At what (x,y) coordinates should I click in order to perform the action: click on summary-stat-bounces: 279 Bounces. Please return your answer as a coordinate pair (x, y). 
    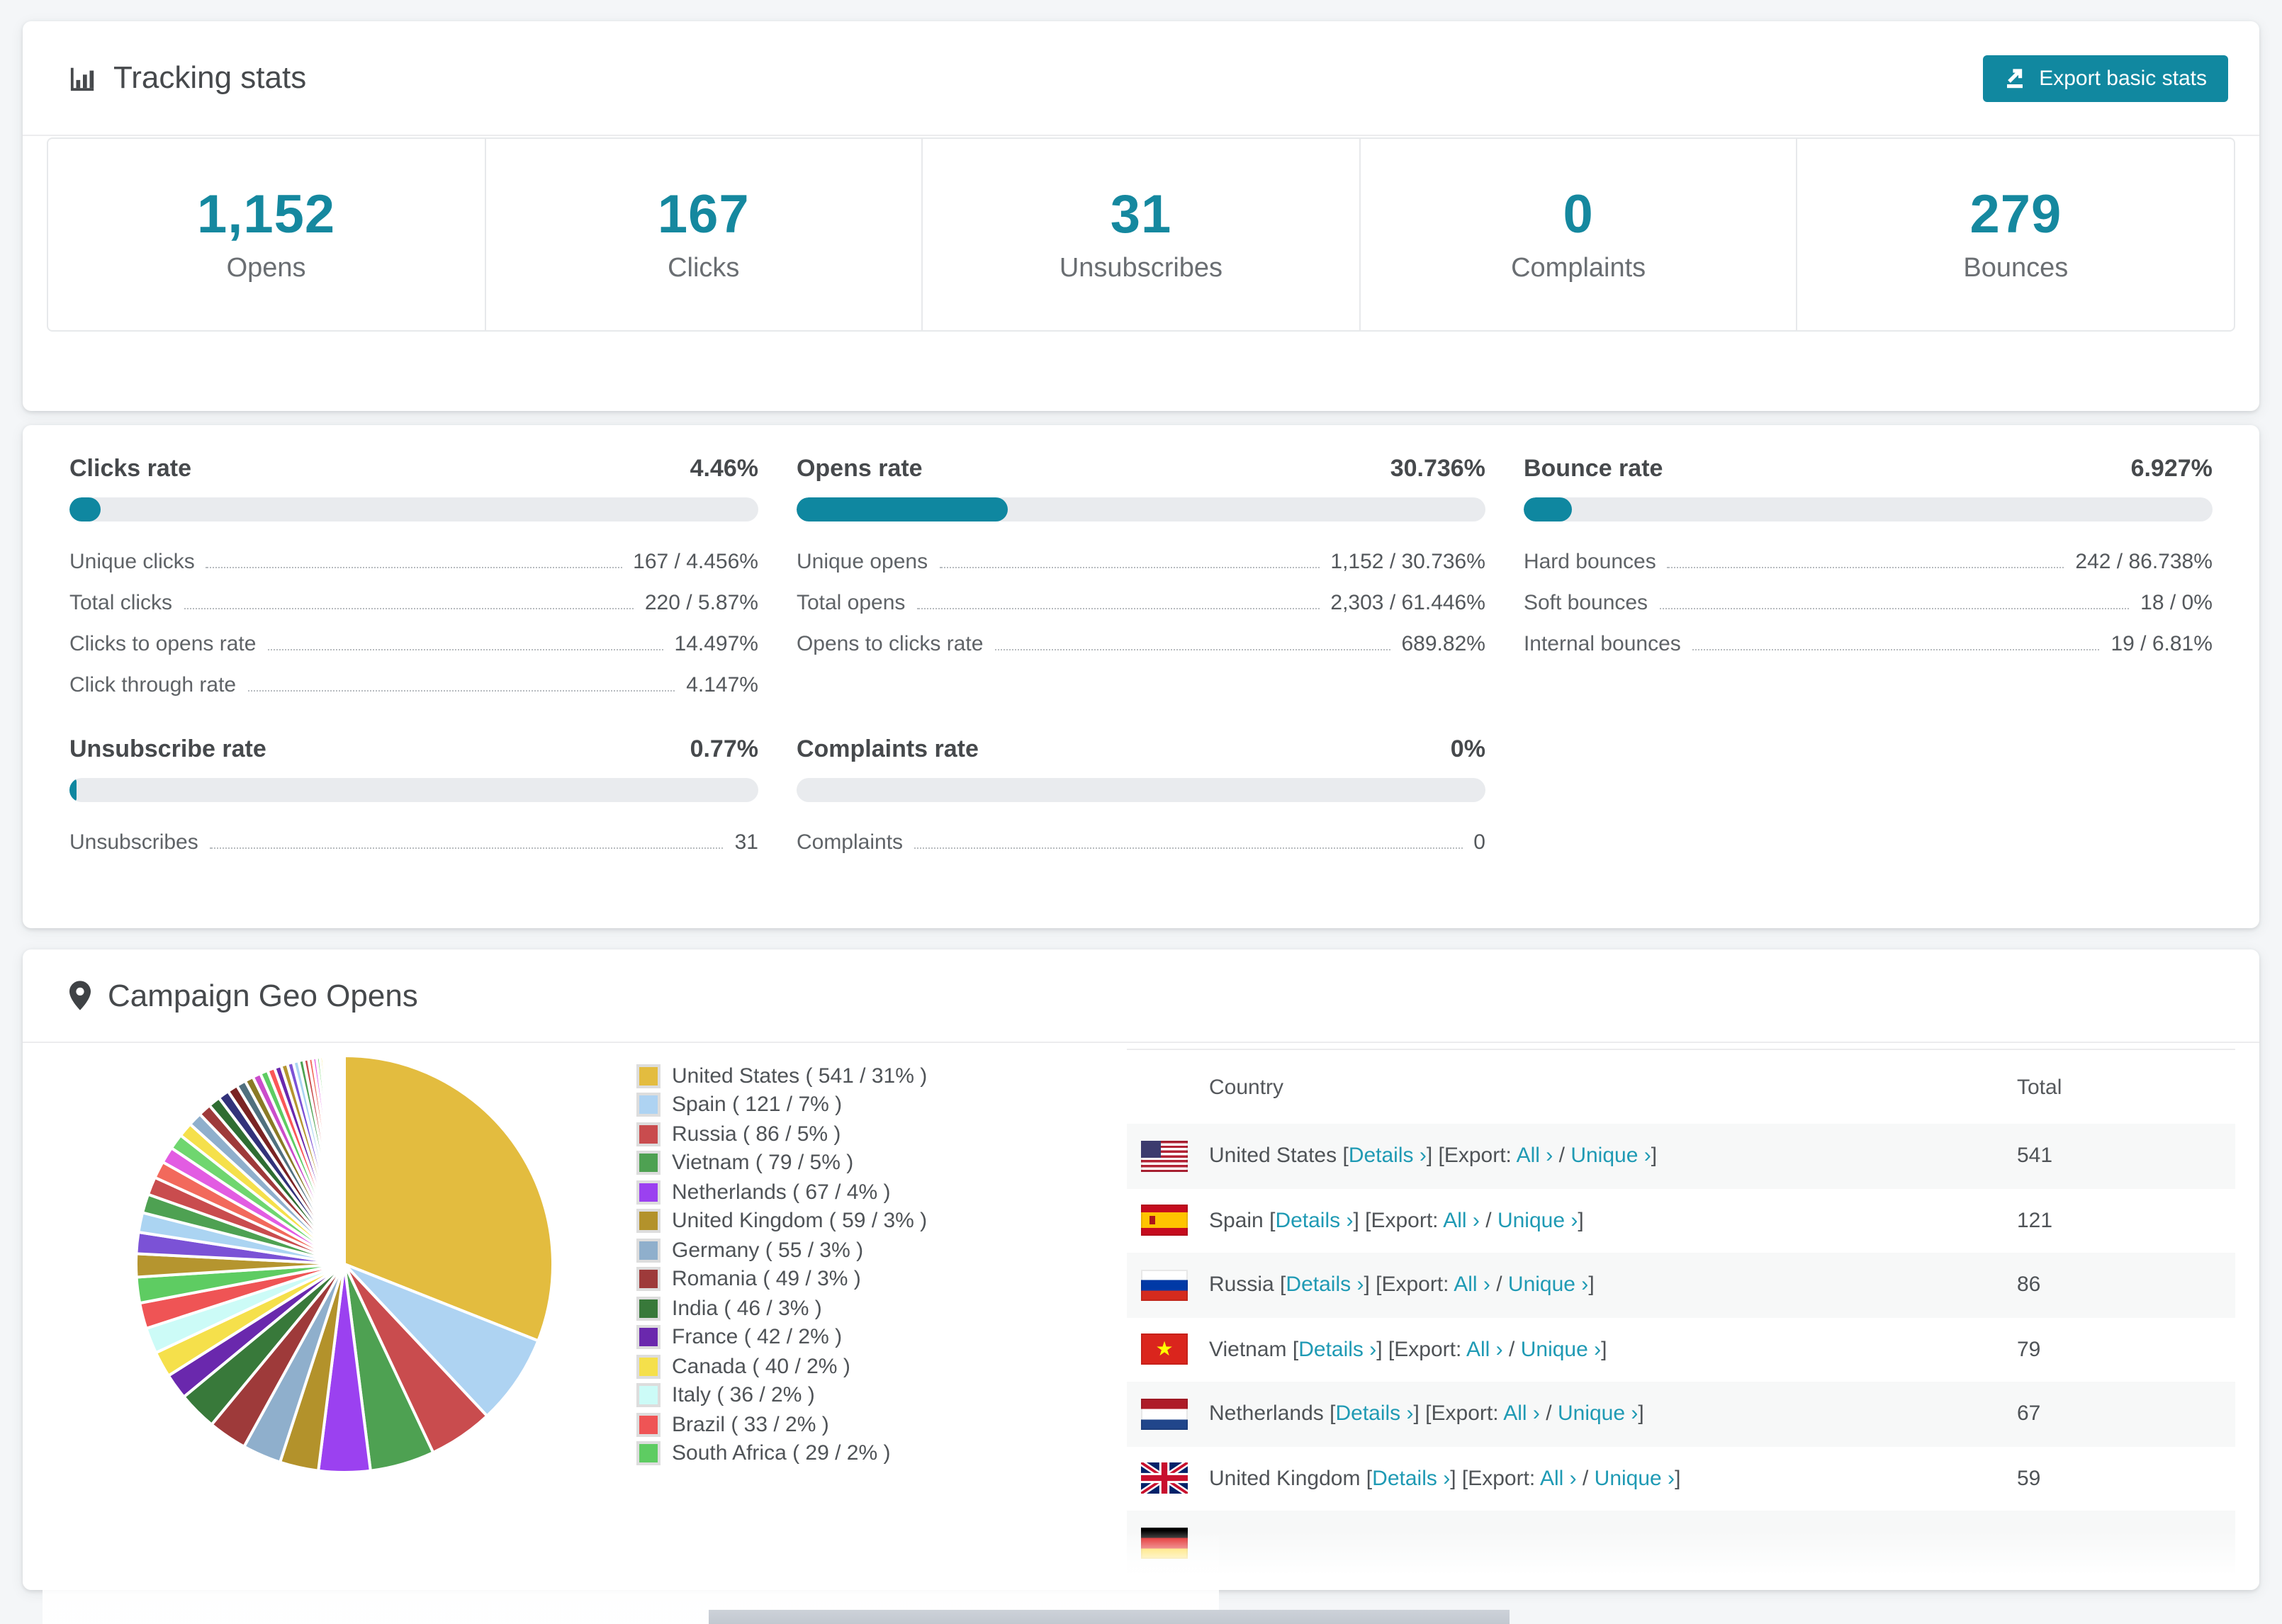
    Looking at the image, I should click on (2016, 235).